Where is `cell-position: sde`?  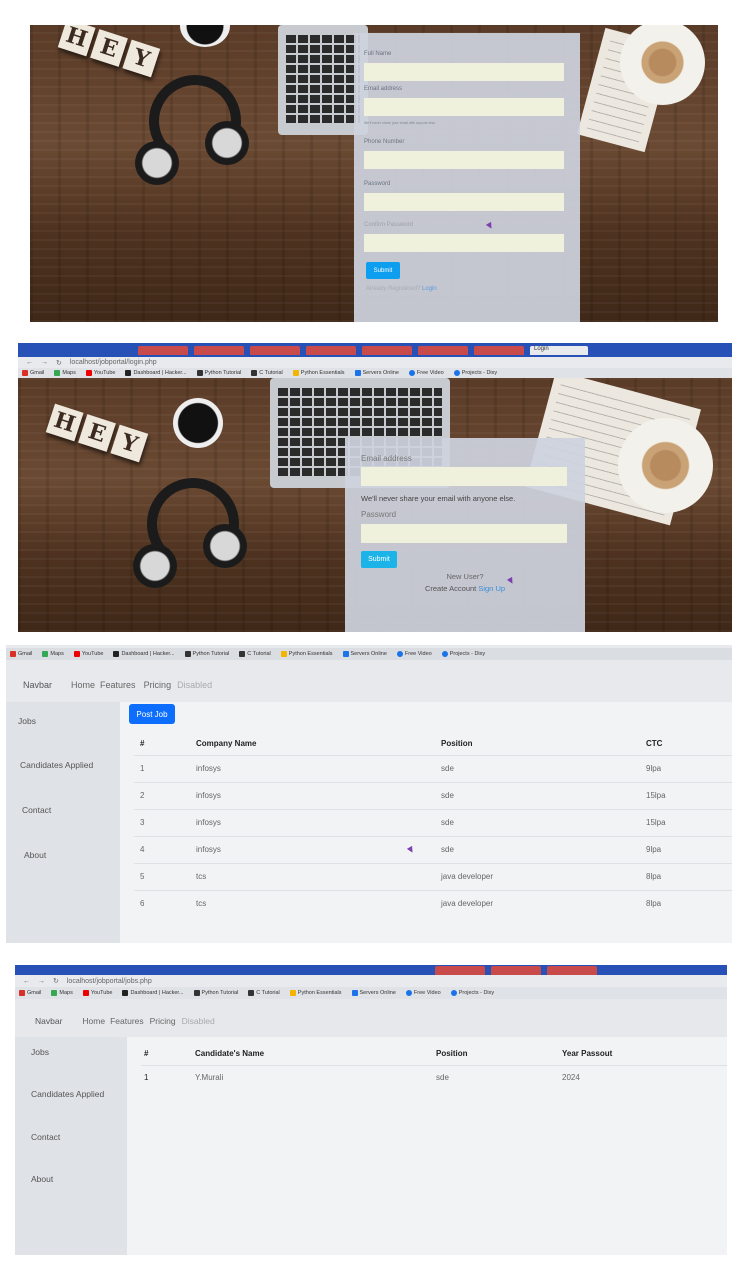
cell-position: sde is located at coordinates (499, 1076).